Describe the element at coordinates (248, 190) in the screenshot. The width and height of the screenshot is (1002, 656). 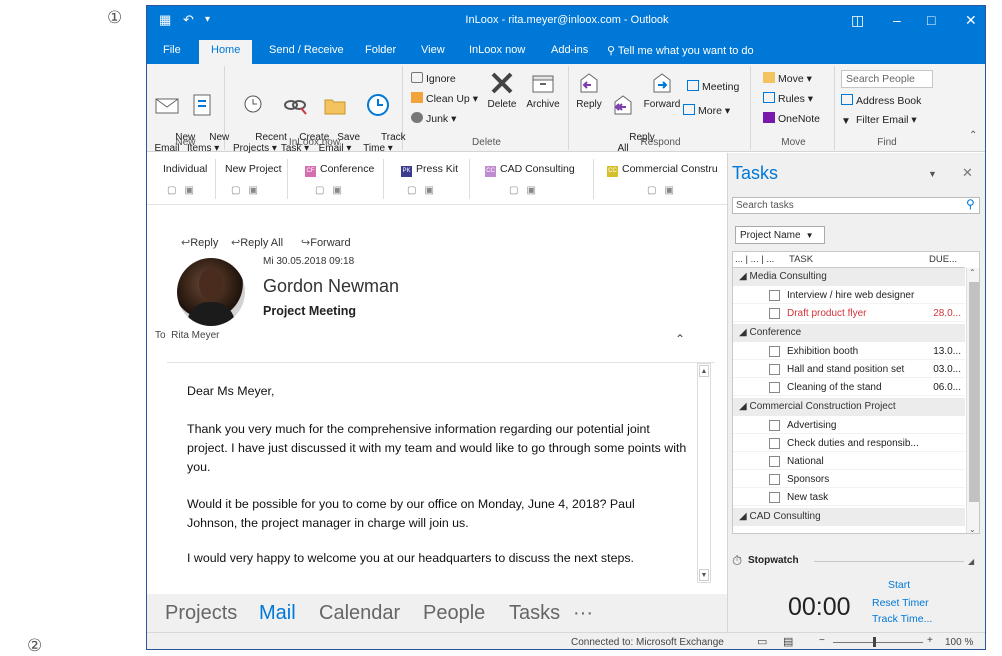
I see `project-new-actions-icon: ▢▣` at that location.